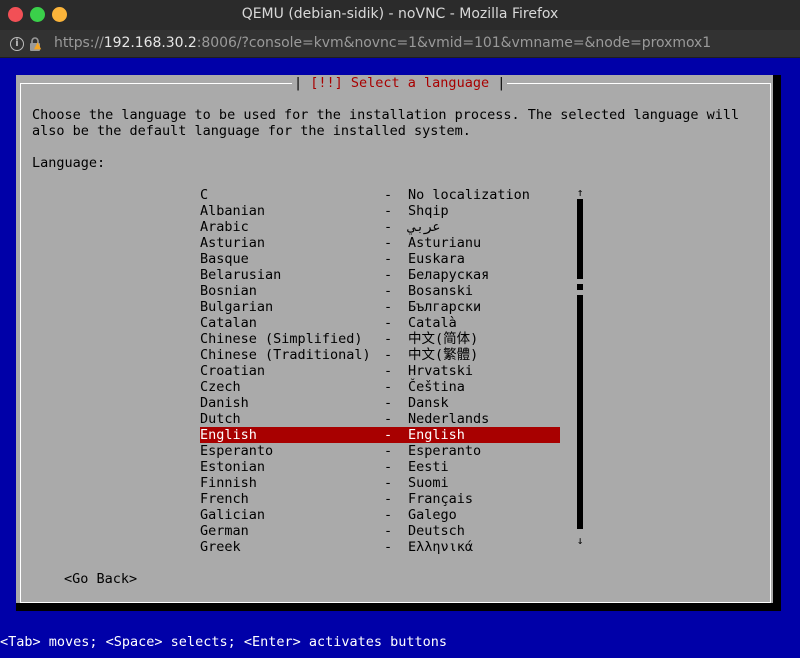  What do you see at coordinates (228, 483) in the screenshot?
I see `language-name: Finnish` at bounding box center [228, 483].